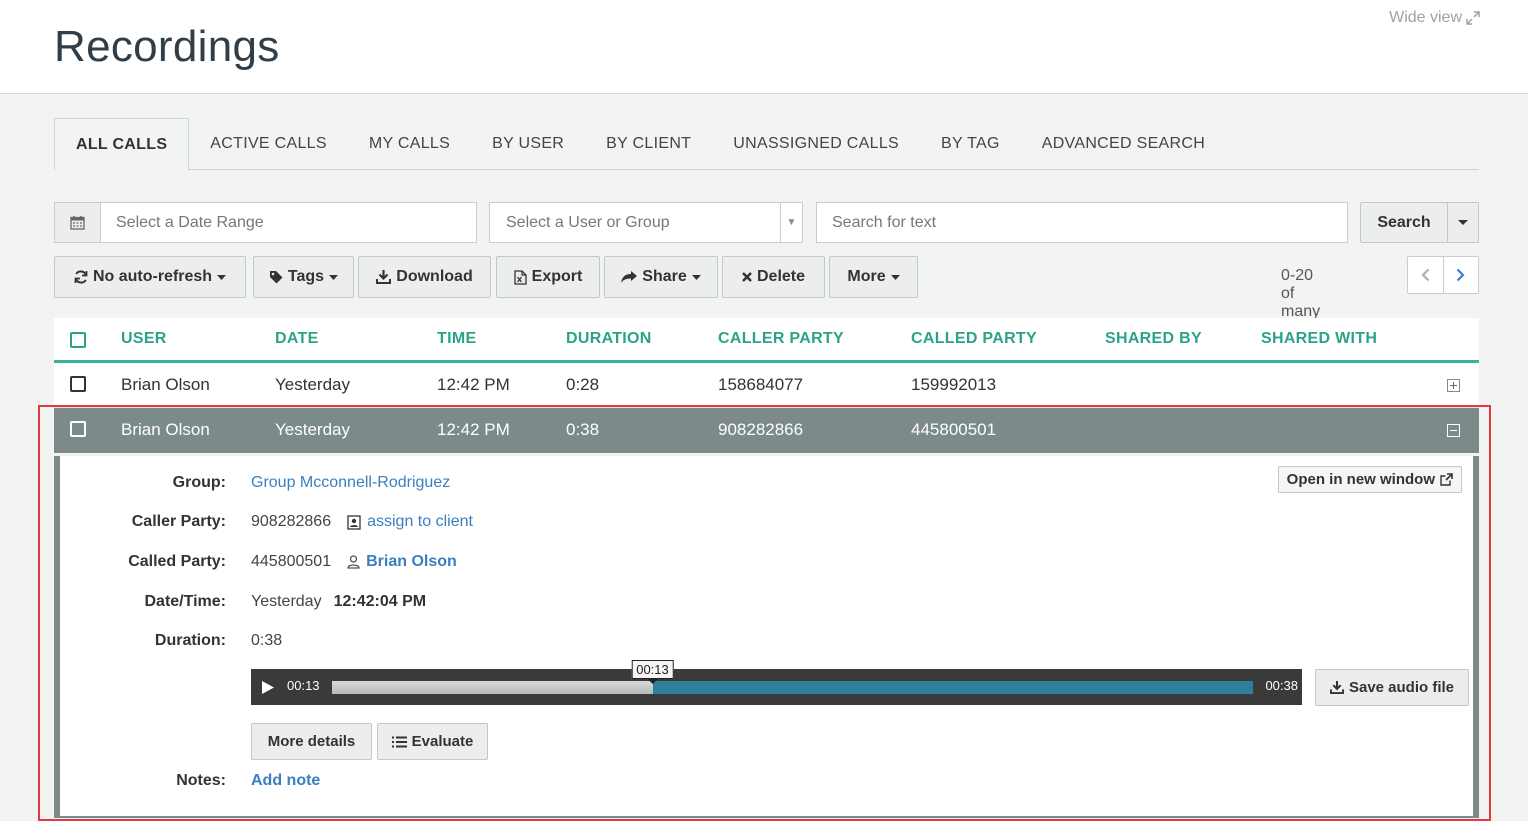 This screenshot has width=1528, height=821. Describe the element at coordinates (122, 144) in the screenshot. I see `tab-all-calls: ALL CALLS` at that location.